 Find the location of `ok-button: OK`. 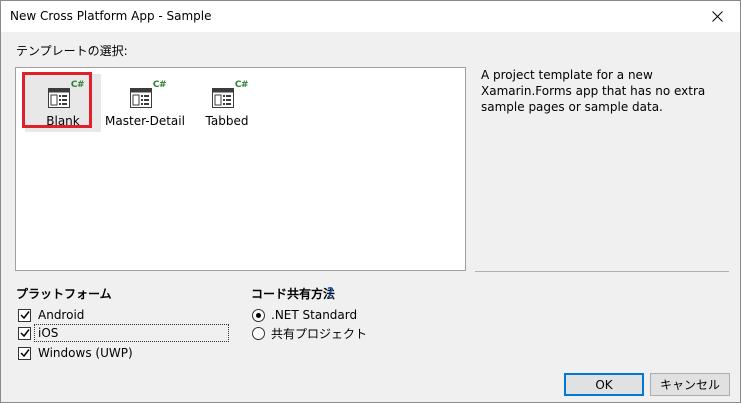

ok-button: OK is located at coordinates (604, 384).